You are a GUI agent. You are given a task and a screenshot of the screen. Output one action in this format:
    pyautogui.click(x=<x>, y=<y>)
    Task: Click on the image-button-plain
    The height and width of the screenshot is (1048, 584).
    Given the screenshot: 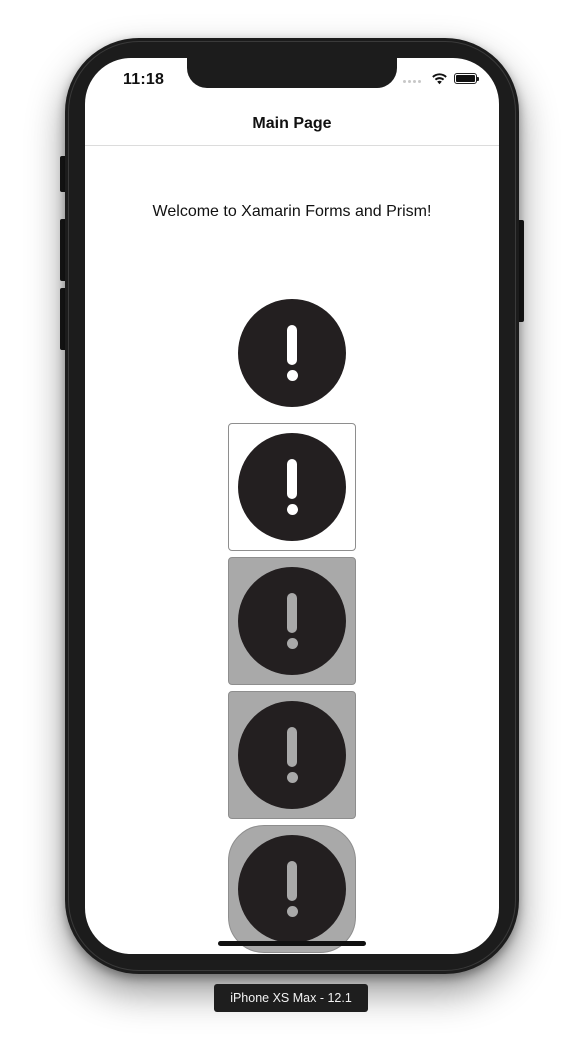 What is the action you would take?
    pyautogui.click(x=292, y=353)
    